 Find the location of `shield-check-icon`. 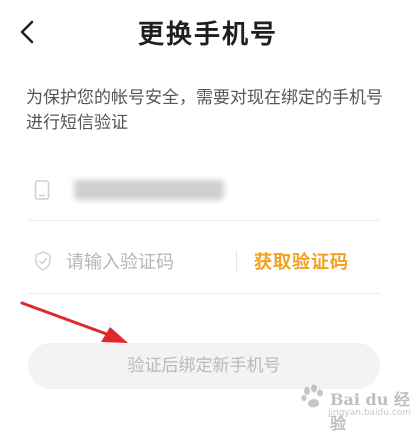

shield-check-icon is located at coordinates (43, 261).